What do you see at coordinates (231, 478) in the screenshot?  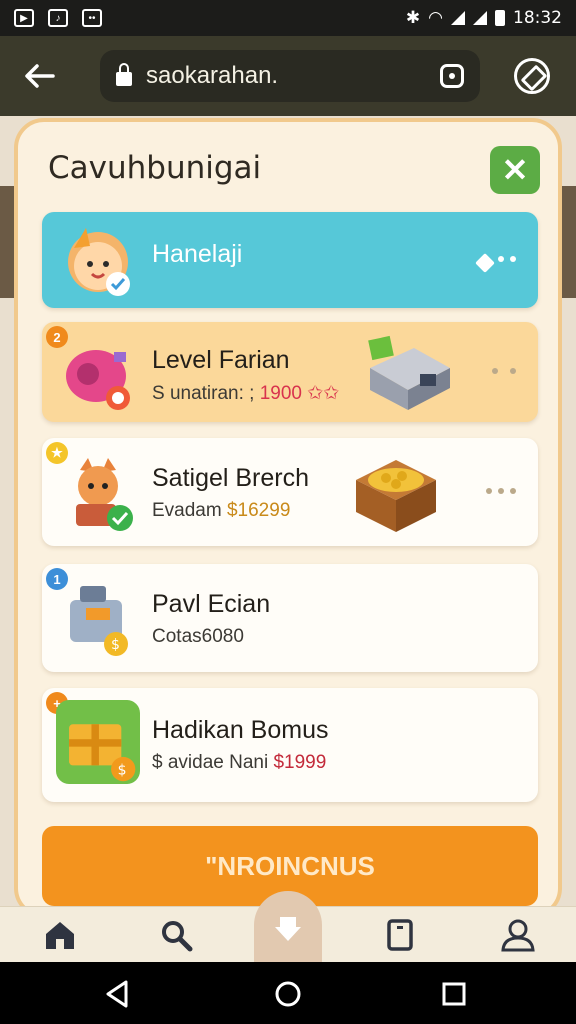 I see `card-title: Satigel Brerch` at bounding box center [231, 478].